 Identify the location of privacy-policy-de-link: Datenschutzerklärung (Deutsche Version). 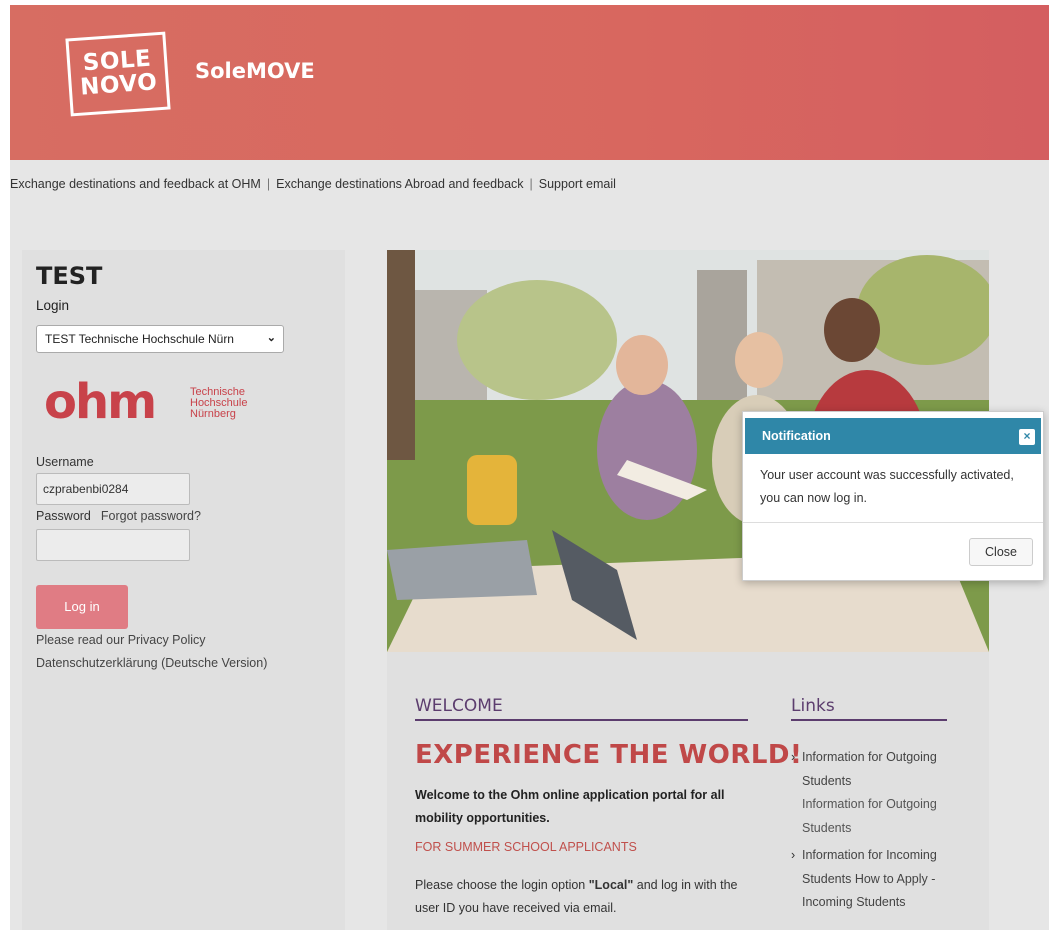
(183, 663).